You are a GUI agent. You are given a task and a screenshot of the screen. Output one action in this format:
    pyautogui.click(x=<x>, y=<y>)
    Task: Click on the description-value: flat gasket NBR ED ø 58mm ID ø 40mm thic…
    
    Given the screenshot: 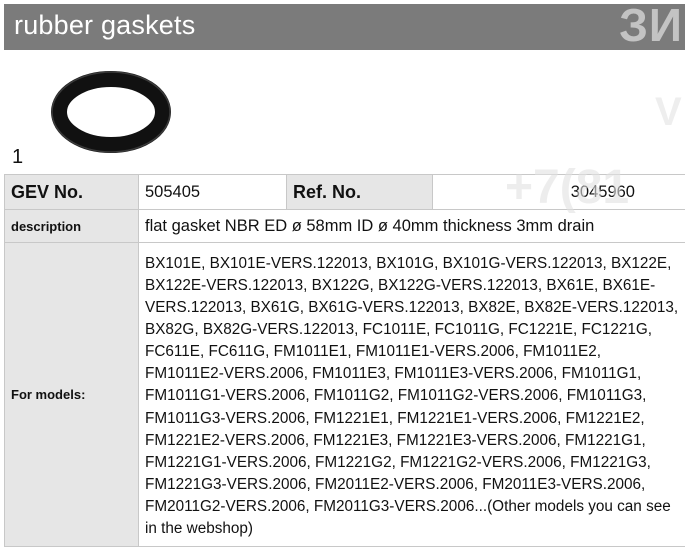 What is the action you would take?
    pyautogui.click(x=411, y=226)
    